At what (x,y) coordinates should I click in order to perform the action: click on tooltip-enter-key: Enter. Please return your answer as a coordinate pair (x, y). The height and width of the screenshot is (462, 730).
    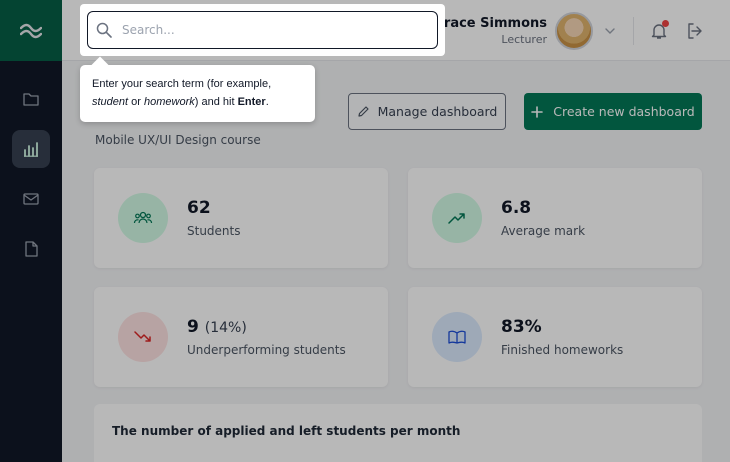
    Looking at the image, I should click on (251, 102).